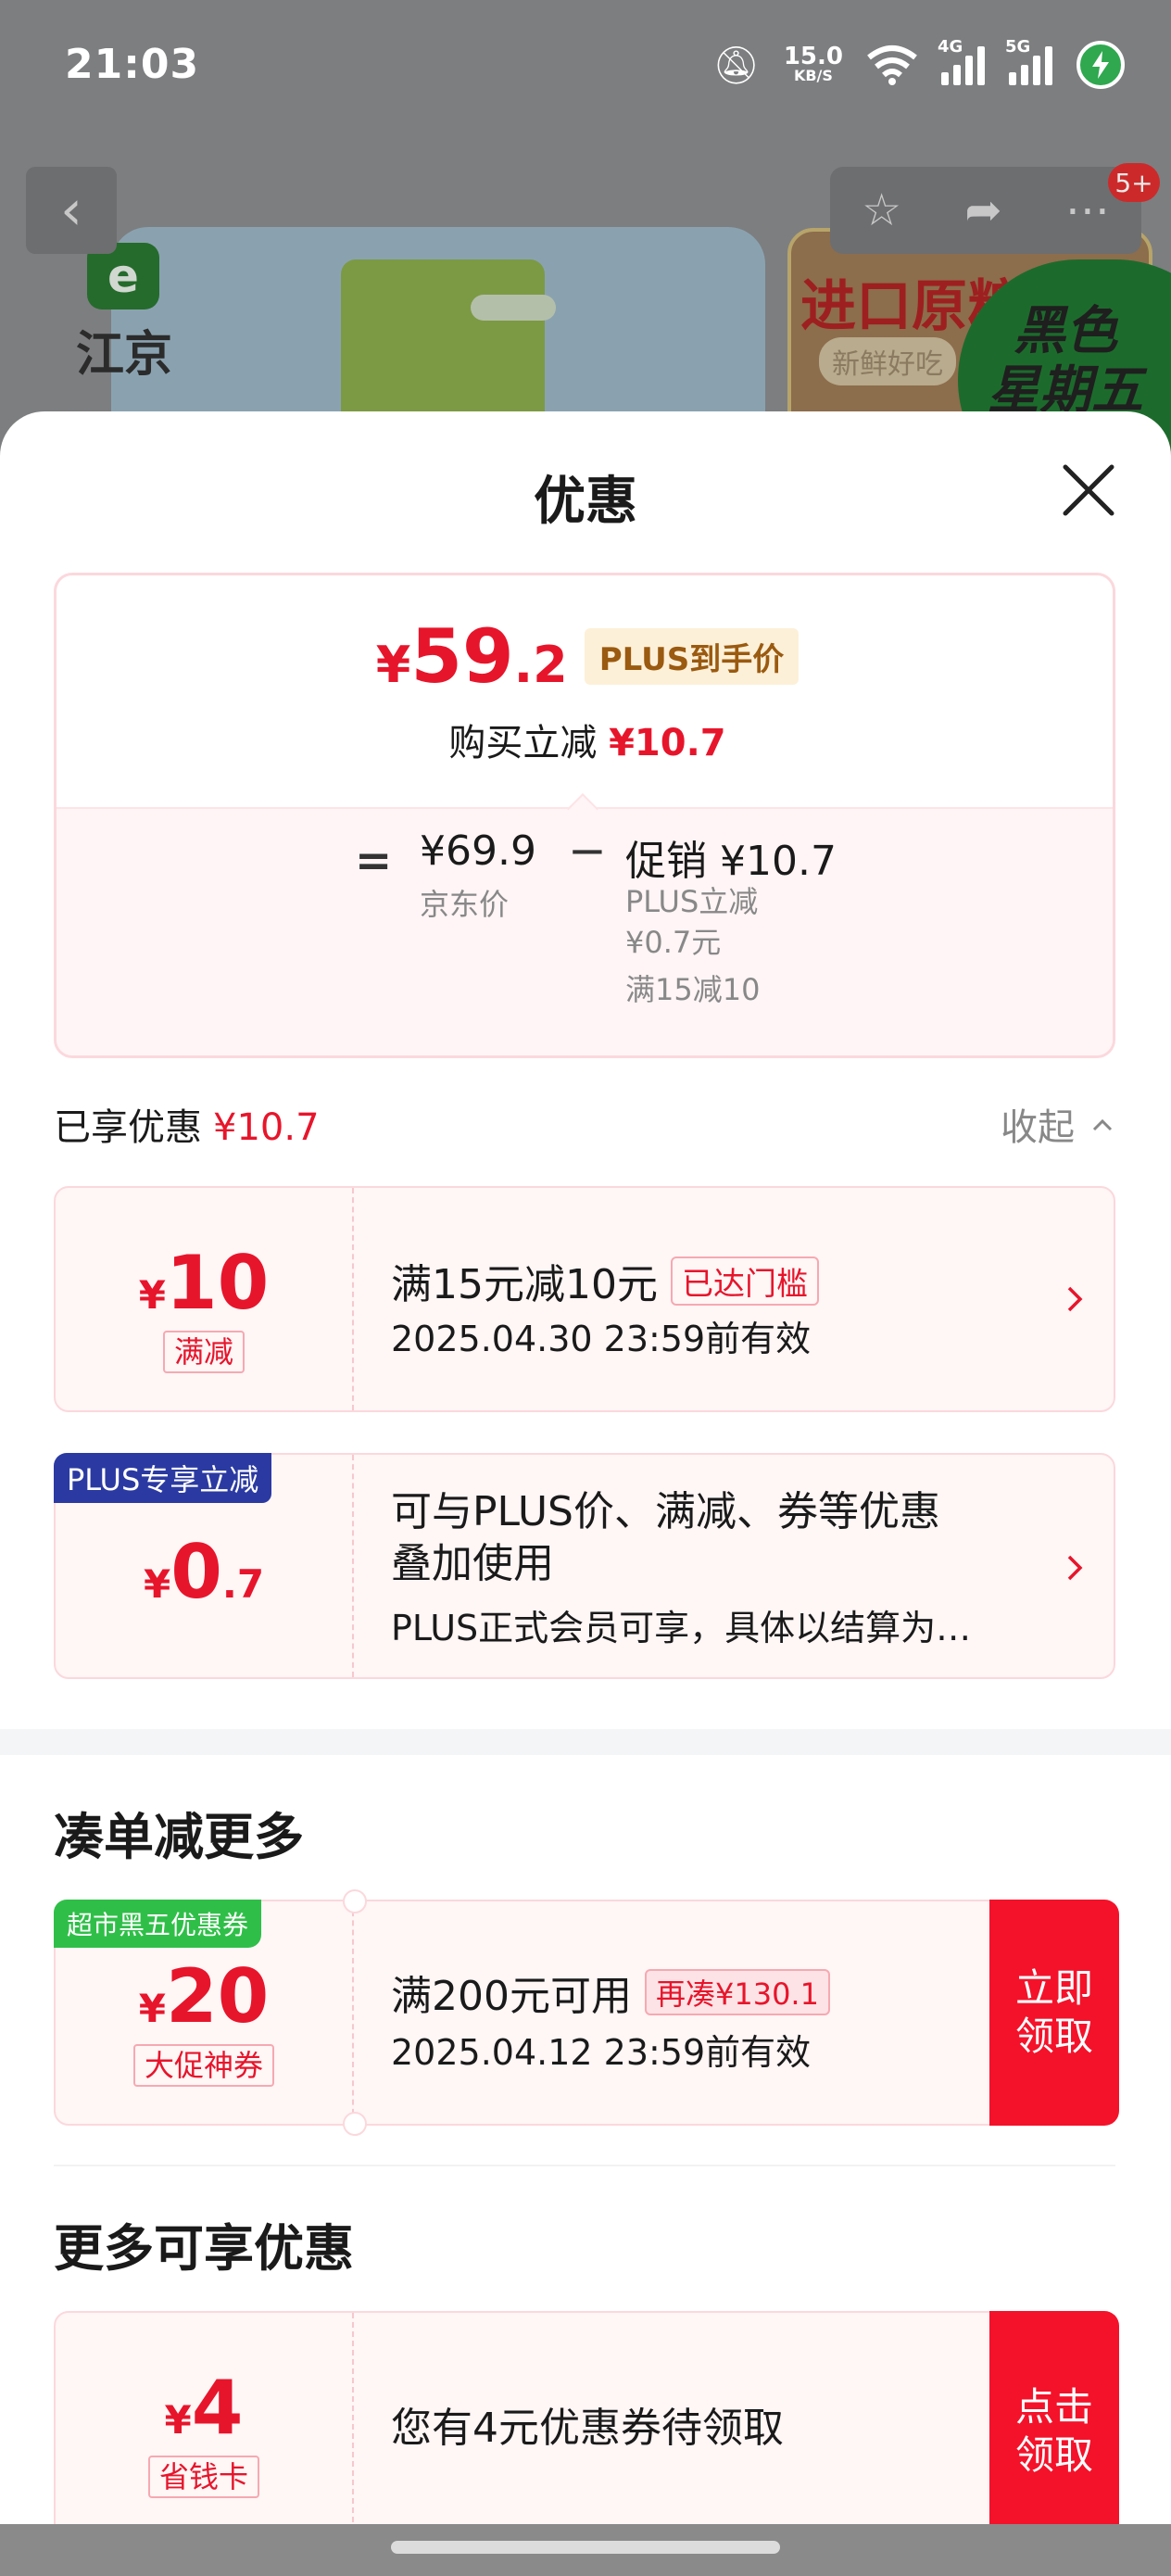 This screenshot has width=1171, height=2576. What do you see at coordinates (1054, 2431) in the screenshot?
I see `click-claim-button: 点击 领取` at bounding box center [1054, 2431].